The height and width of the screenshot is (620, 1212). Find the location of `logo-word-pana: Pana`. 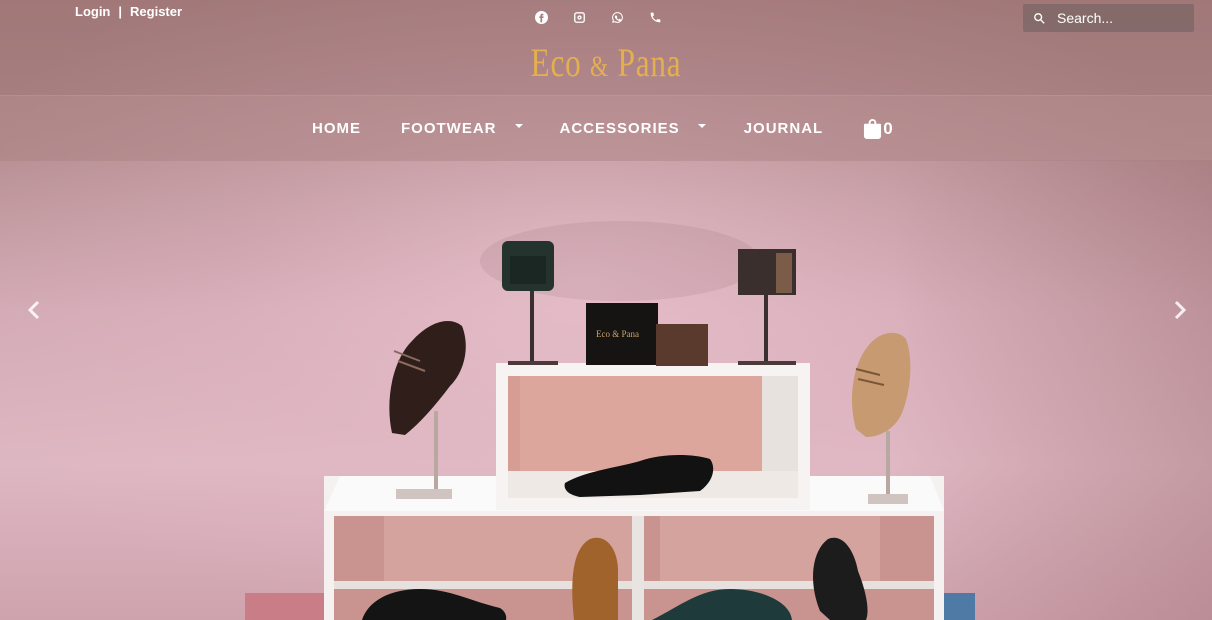

logo-word-pana: Pana is located at coordinates (649, 62).